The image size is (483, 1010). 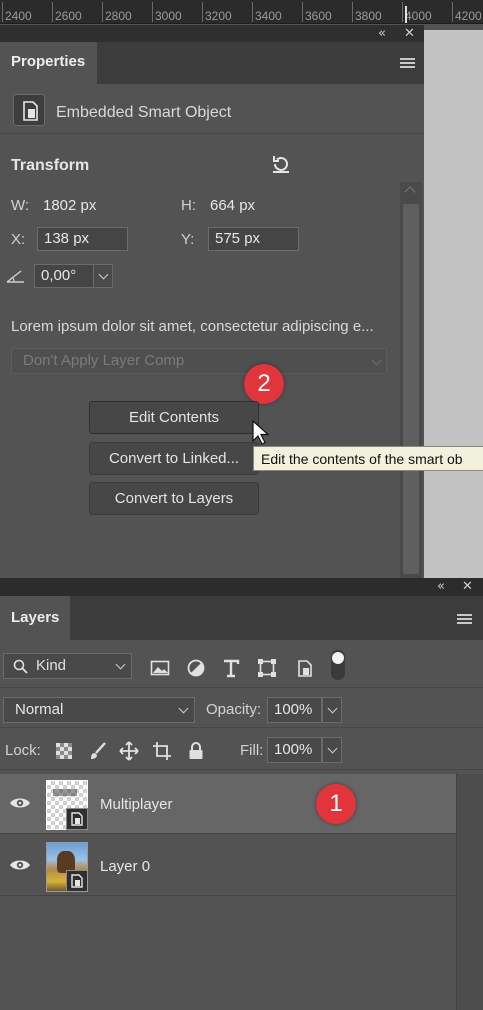 I want to click on lock-row: Lock: Fill: 100%, so click(x=241, y=751).